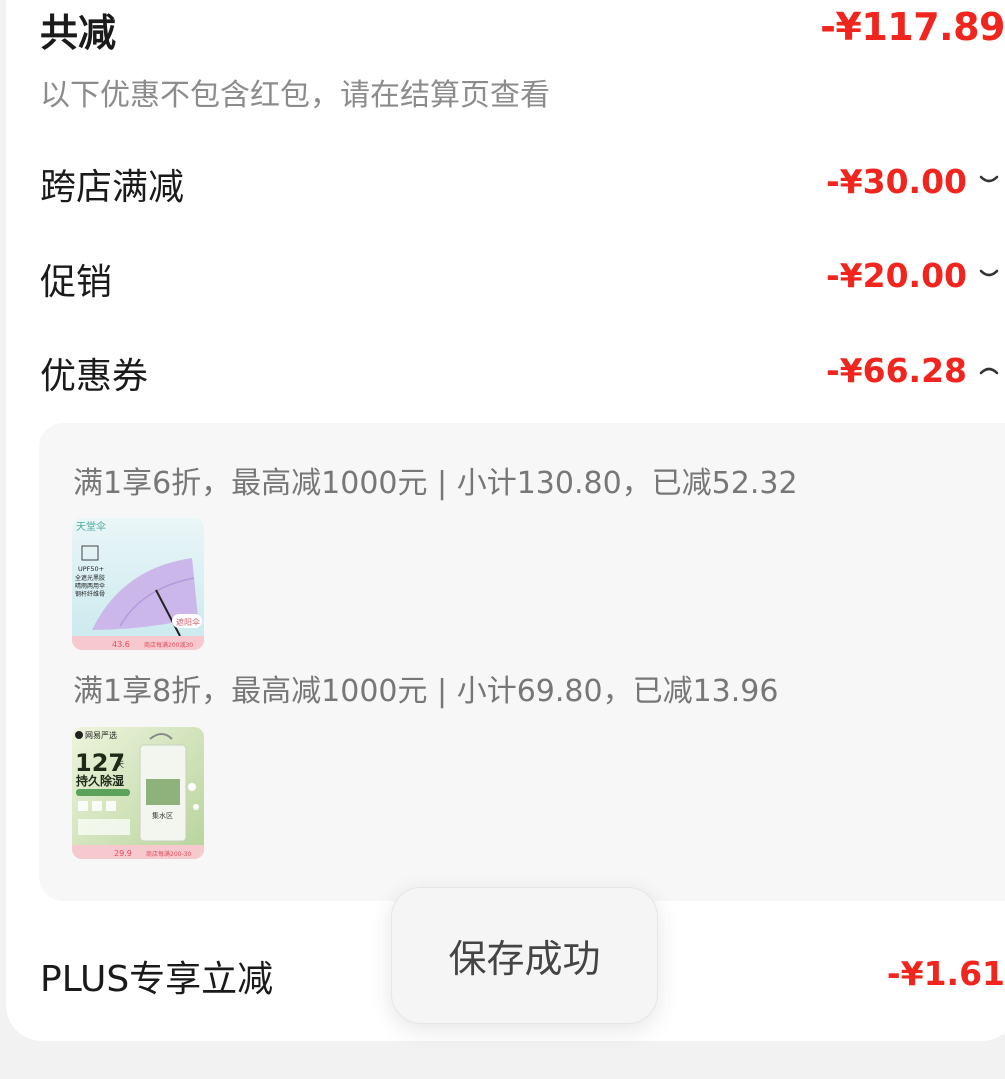  Describe the element at coordinates (90, 586) in the screenshot. I see `umbrella-feature-text: 晴雨两用伞` at that location.